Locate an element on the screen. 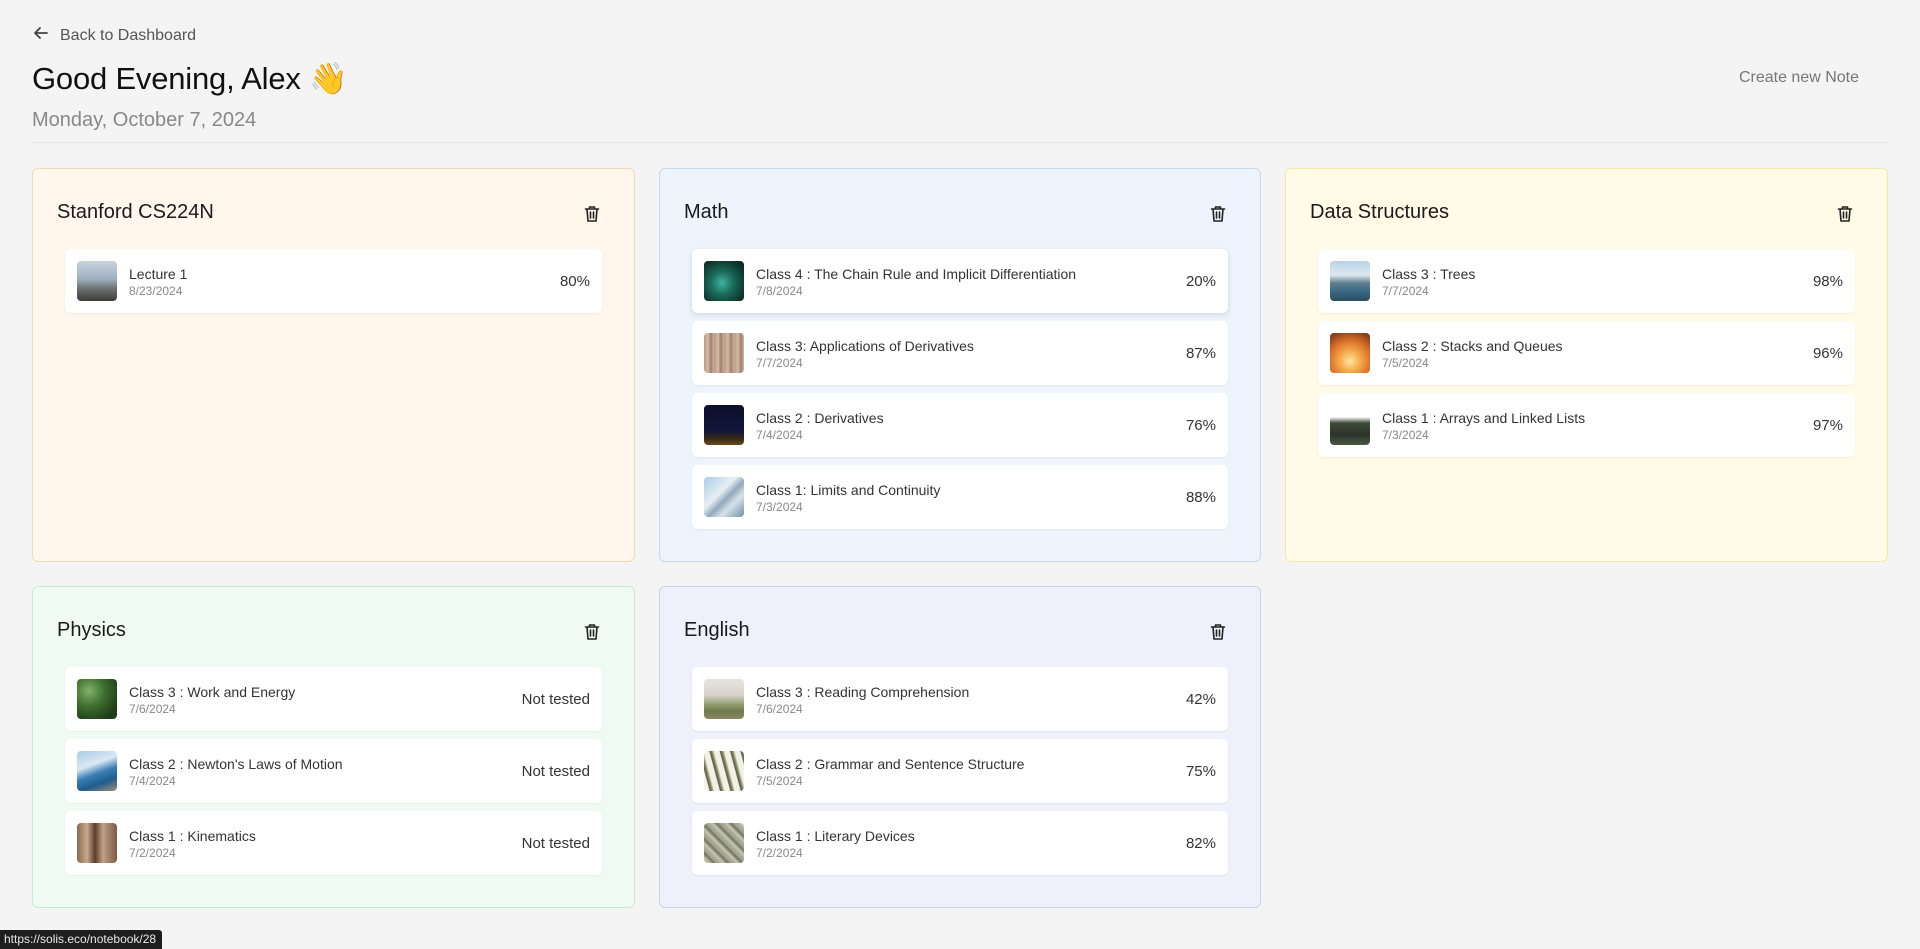 The width and height of the screenshot is (1920, 949). note-title: Class 2 : Stacks and Queues is located at coordinates (1472, 346).